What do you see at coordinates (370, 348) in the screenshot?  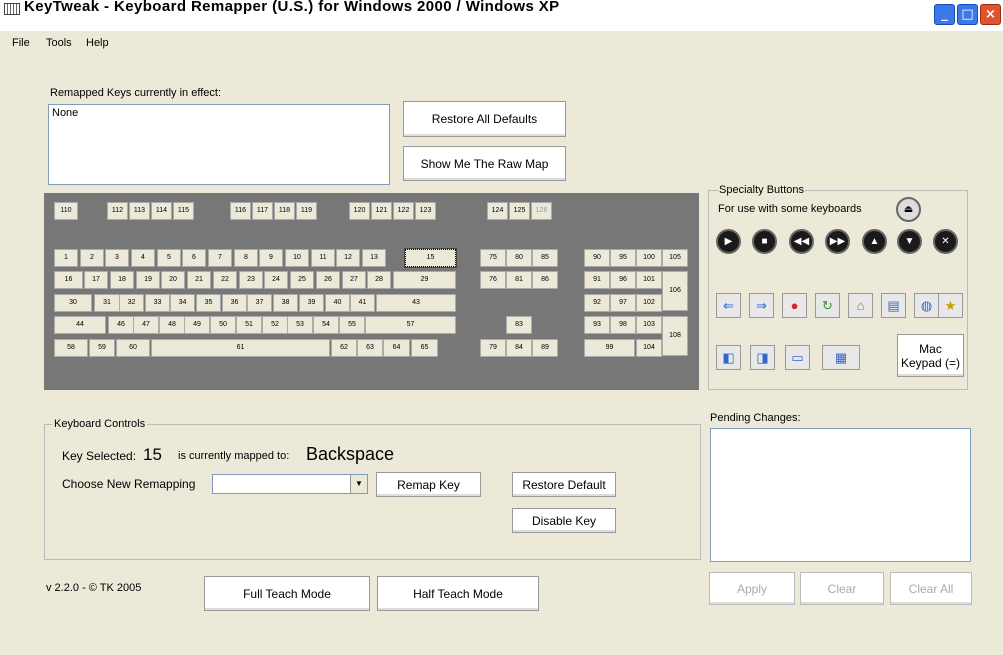 I see `keyboard-key: 63` at bounding box center [370, 348].